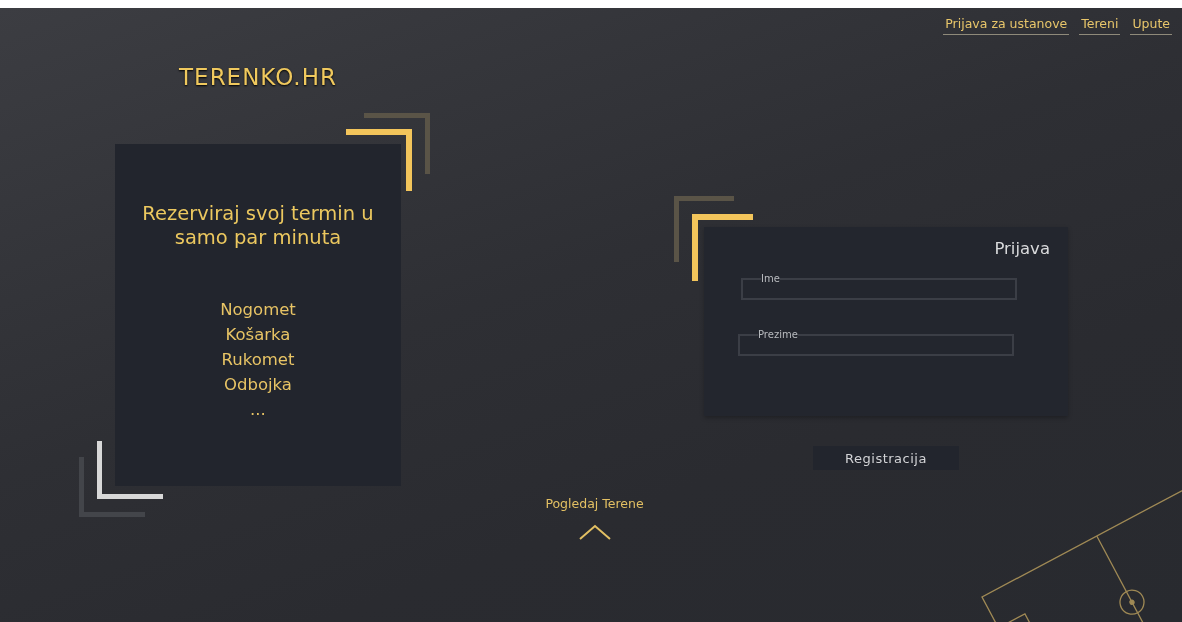 The width and height of the screenshot is (1182, 622). Describe the element at coordinates (594, 532) in the screenshot. I see `chevron-up-icon` at that location.